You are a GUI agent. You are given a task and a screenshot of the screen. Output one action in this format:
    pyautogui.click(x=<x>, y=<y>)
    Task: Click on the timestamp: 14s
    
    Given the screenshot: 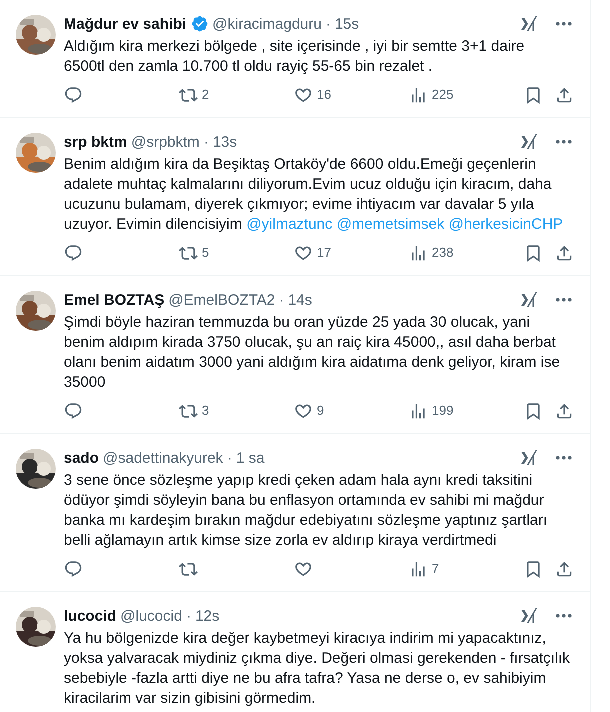 What is the action you would take?
    pyautogui.click(x=300, y=300)
    